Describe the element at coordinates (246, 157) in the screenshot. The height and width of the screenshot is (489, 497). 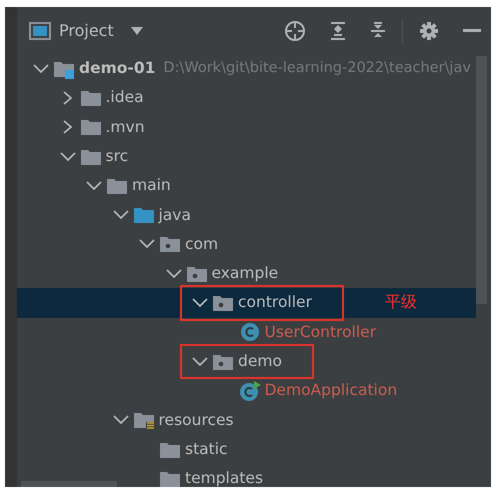
I see `tree-row: src` at that location.